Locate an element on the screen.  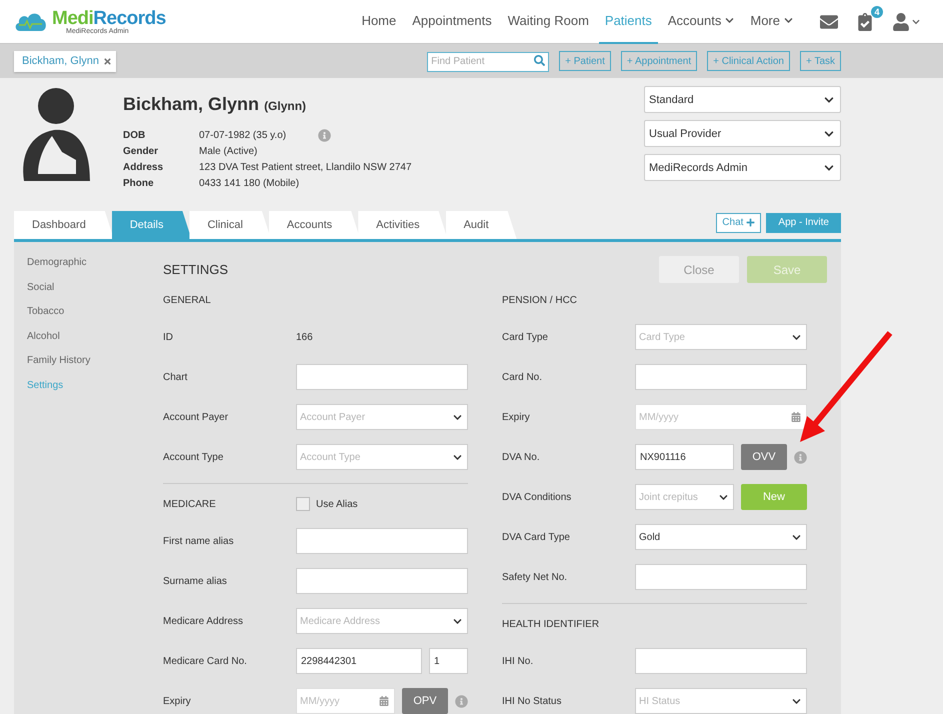
logo-text: MediRecords is located at coordinates (109, 18).